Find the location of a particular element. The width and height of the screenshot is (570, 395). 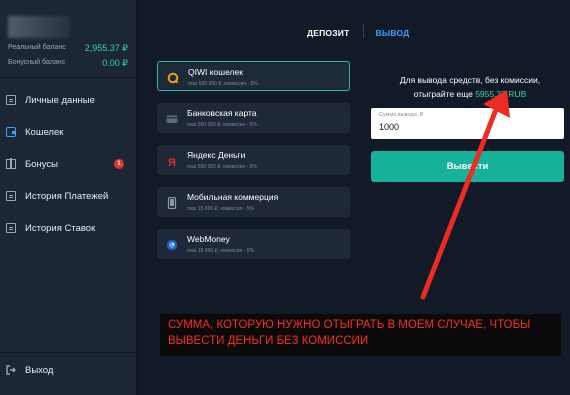

sidebar-item-label: История Платежей is located at coordinates (67, 196).